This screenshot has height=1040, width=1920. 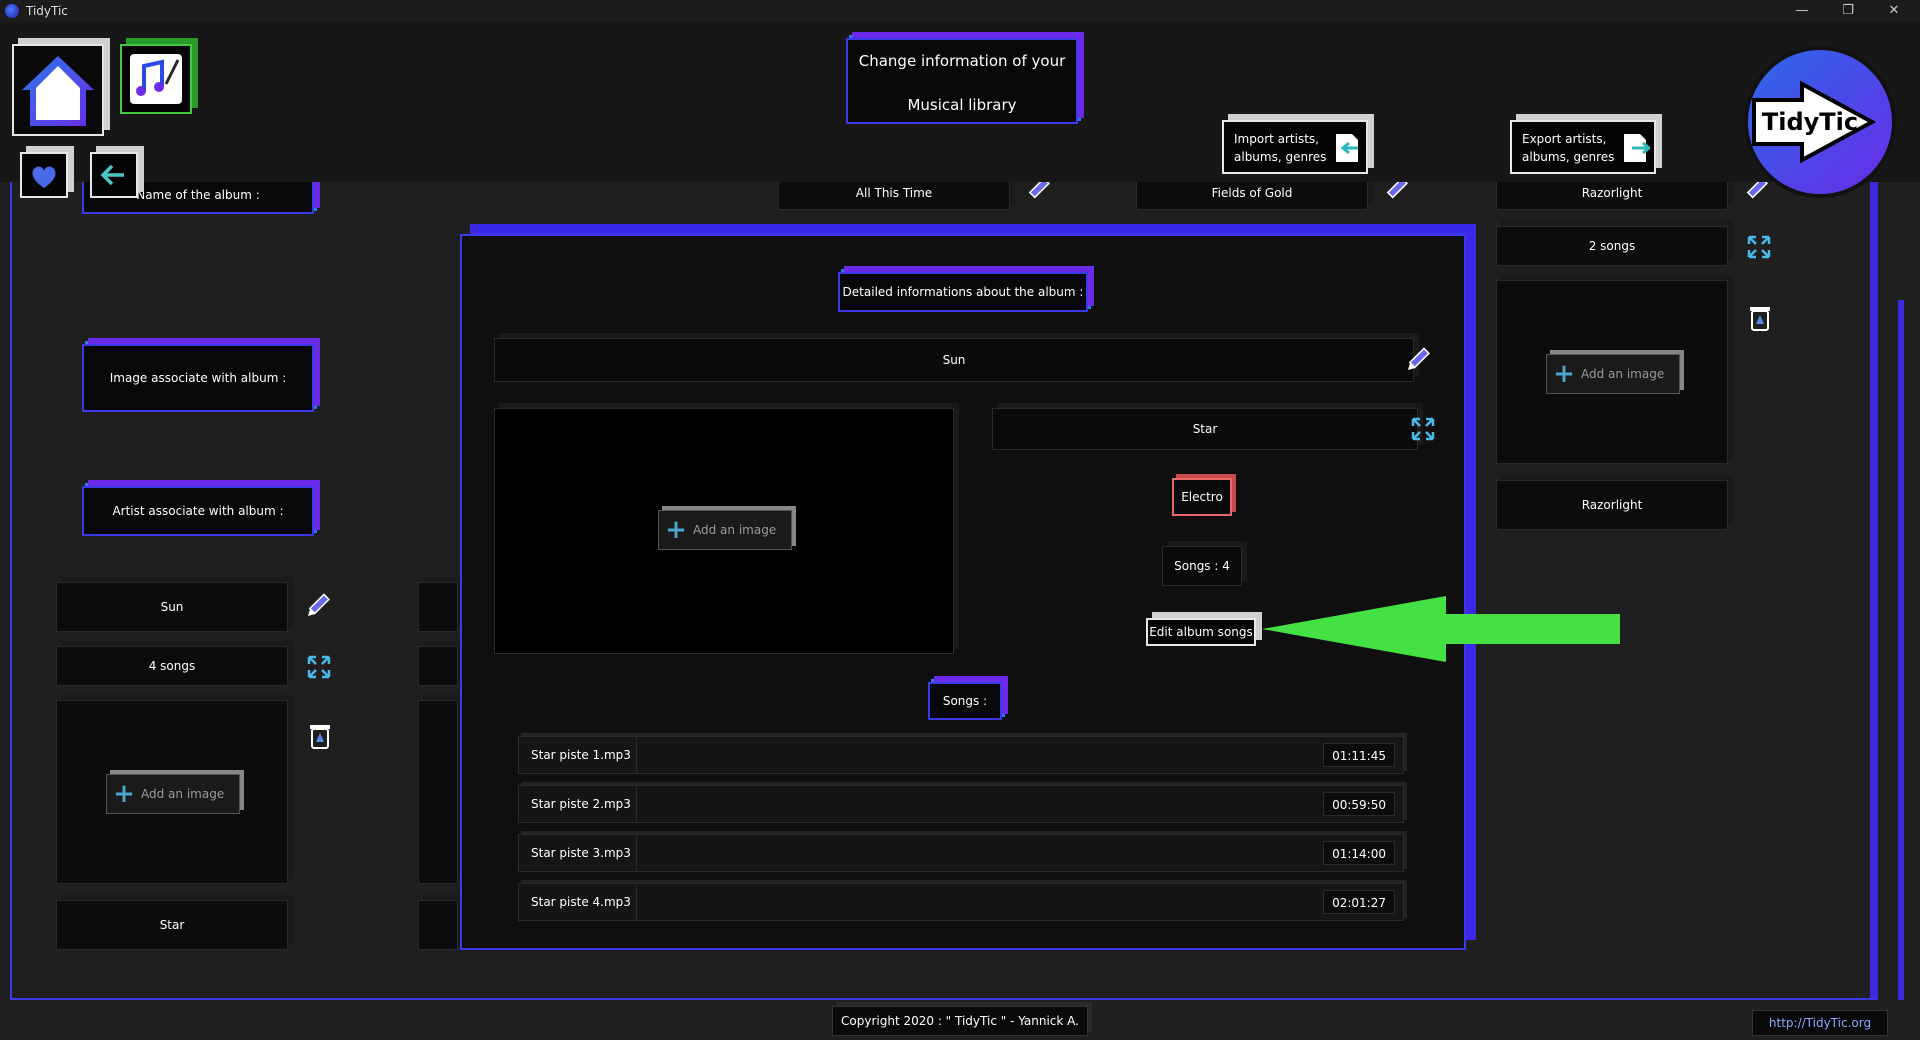 What do you see at coordinates (1810, 122) in the screenshot?
I see `logo-text: TidyTic` at bounding box center [1810, 122].